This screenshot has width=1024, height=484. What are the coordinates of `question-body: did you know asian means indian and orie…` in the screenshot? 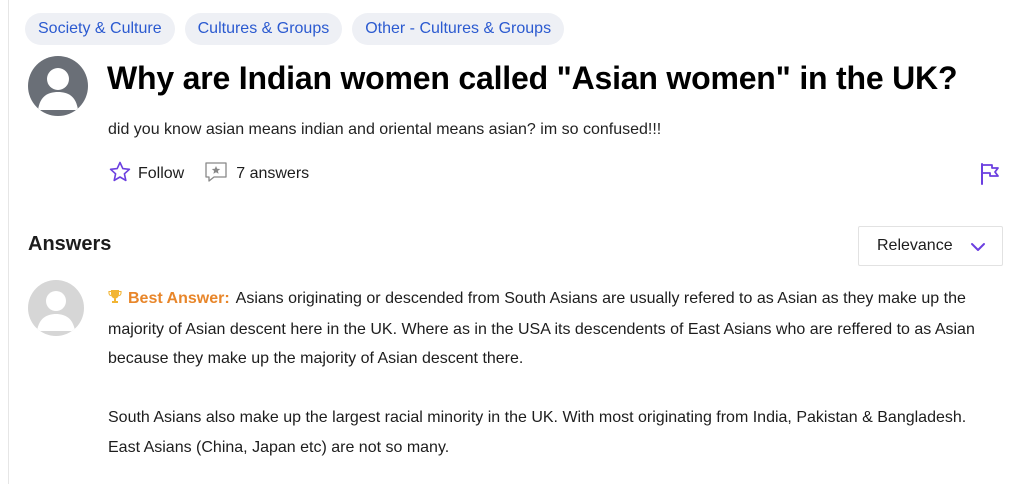 It's located at (385, 129).